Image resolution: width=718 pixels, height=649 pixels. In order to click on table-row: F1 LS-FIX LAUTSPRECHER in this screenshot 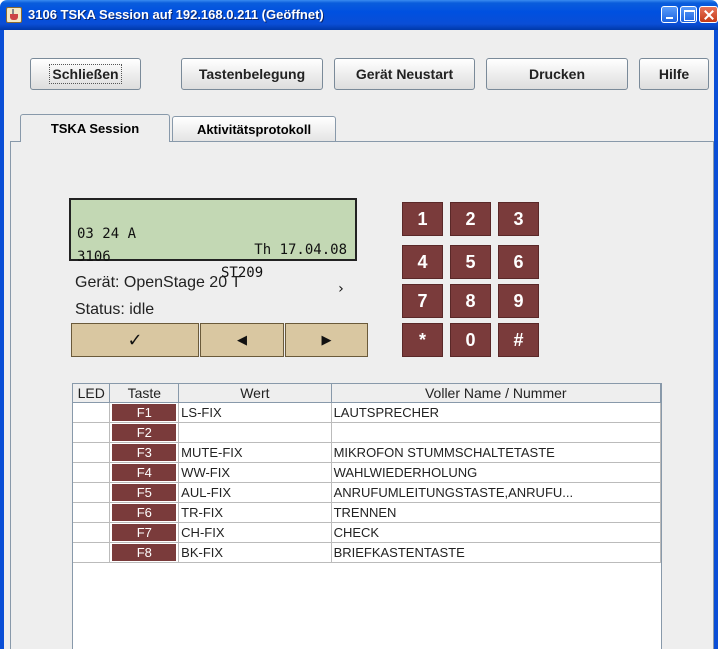, I will do `click(367, 412)`.